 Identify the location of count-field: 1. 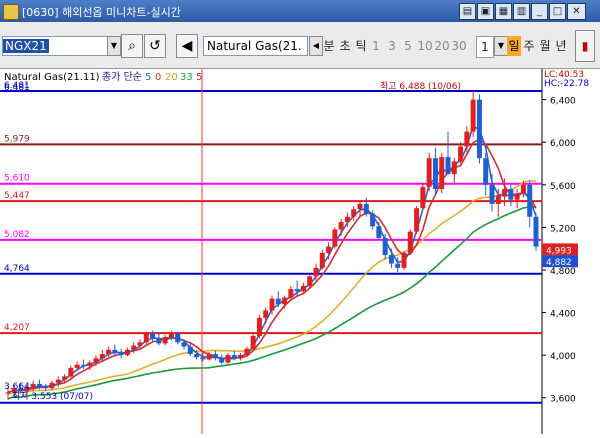
(485, 47).